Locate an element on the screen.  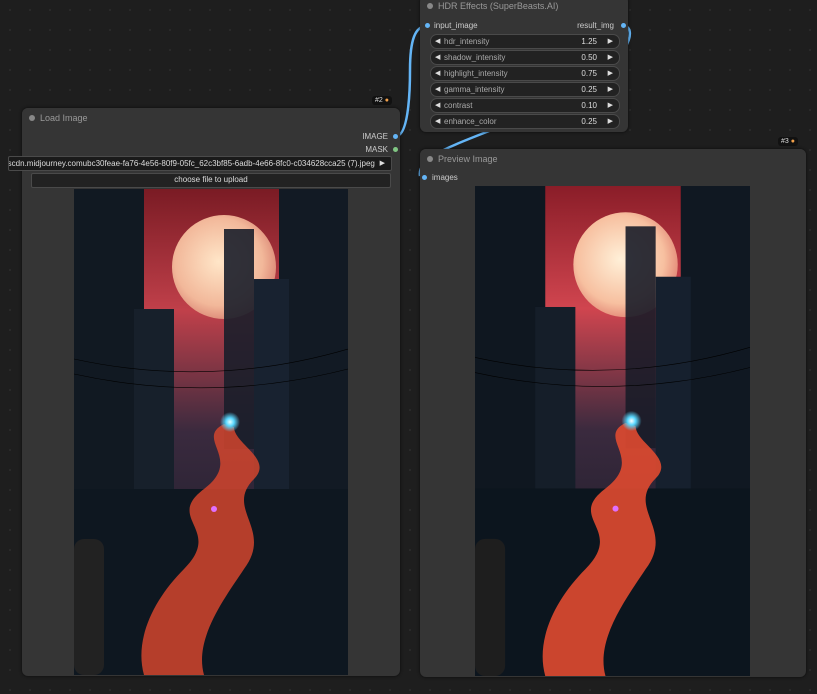
load-node-badge: #2 ● is located at coordinates (382, 100).